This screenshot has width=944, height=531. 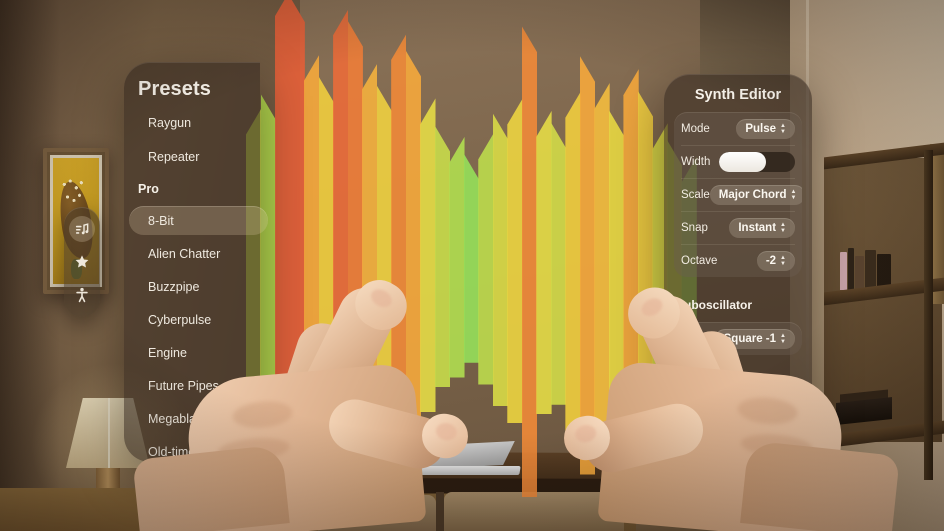 I want to click on preset-item-raygun: Raygun, so click(x=192, y=123).